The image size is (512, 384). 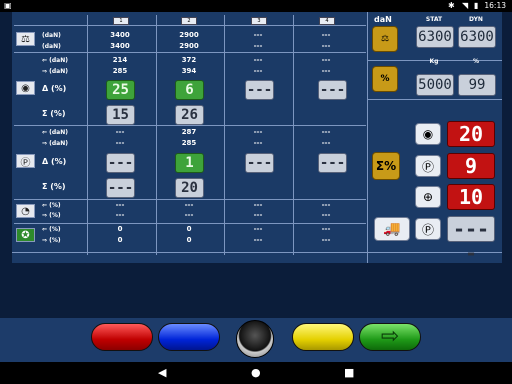 I want to click on right-panel-title: daN, so click(x=383, y=19).